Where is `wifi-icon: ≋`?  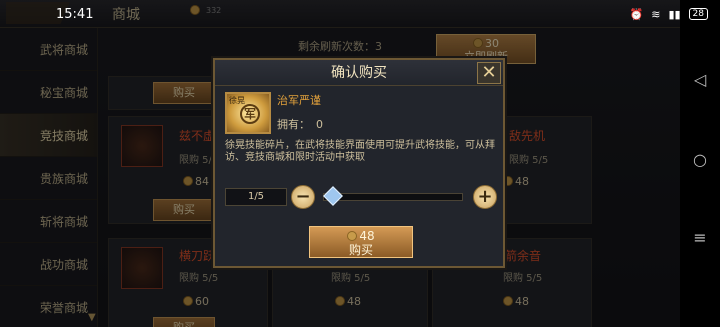
wifi-icon: ≋ is located at coordinates (656, 14).